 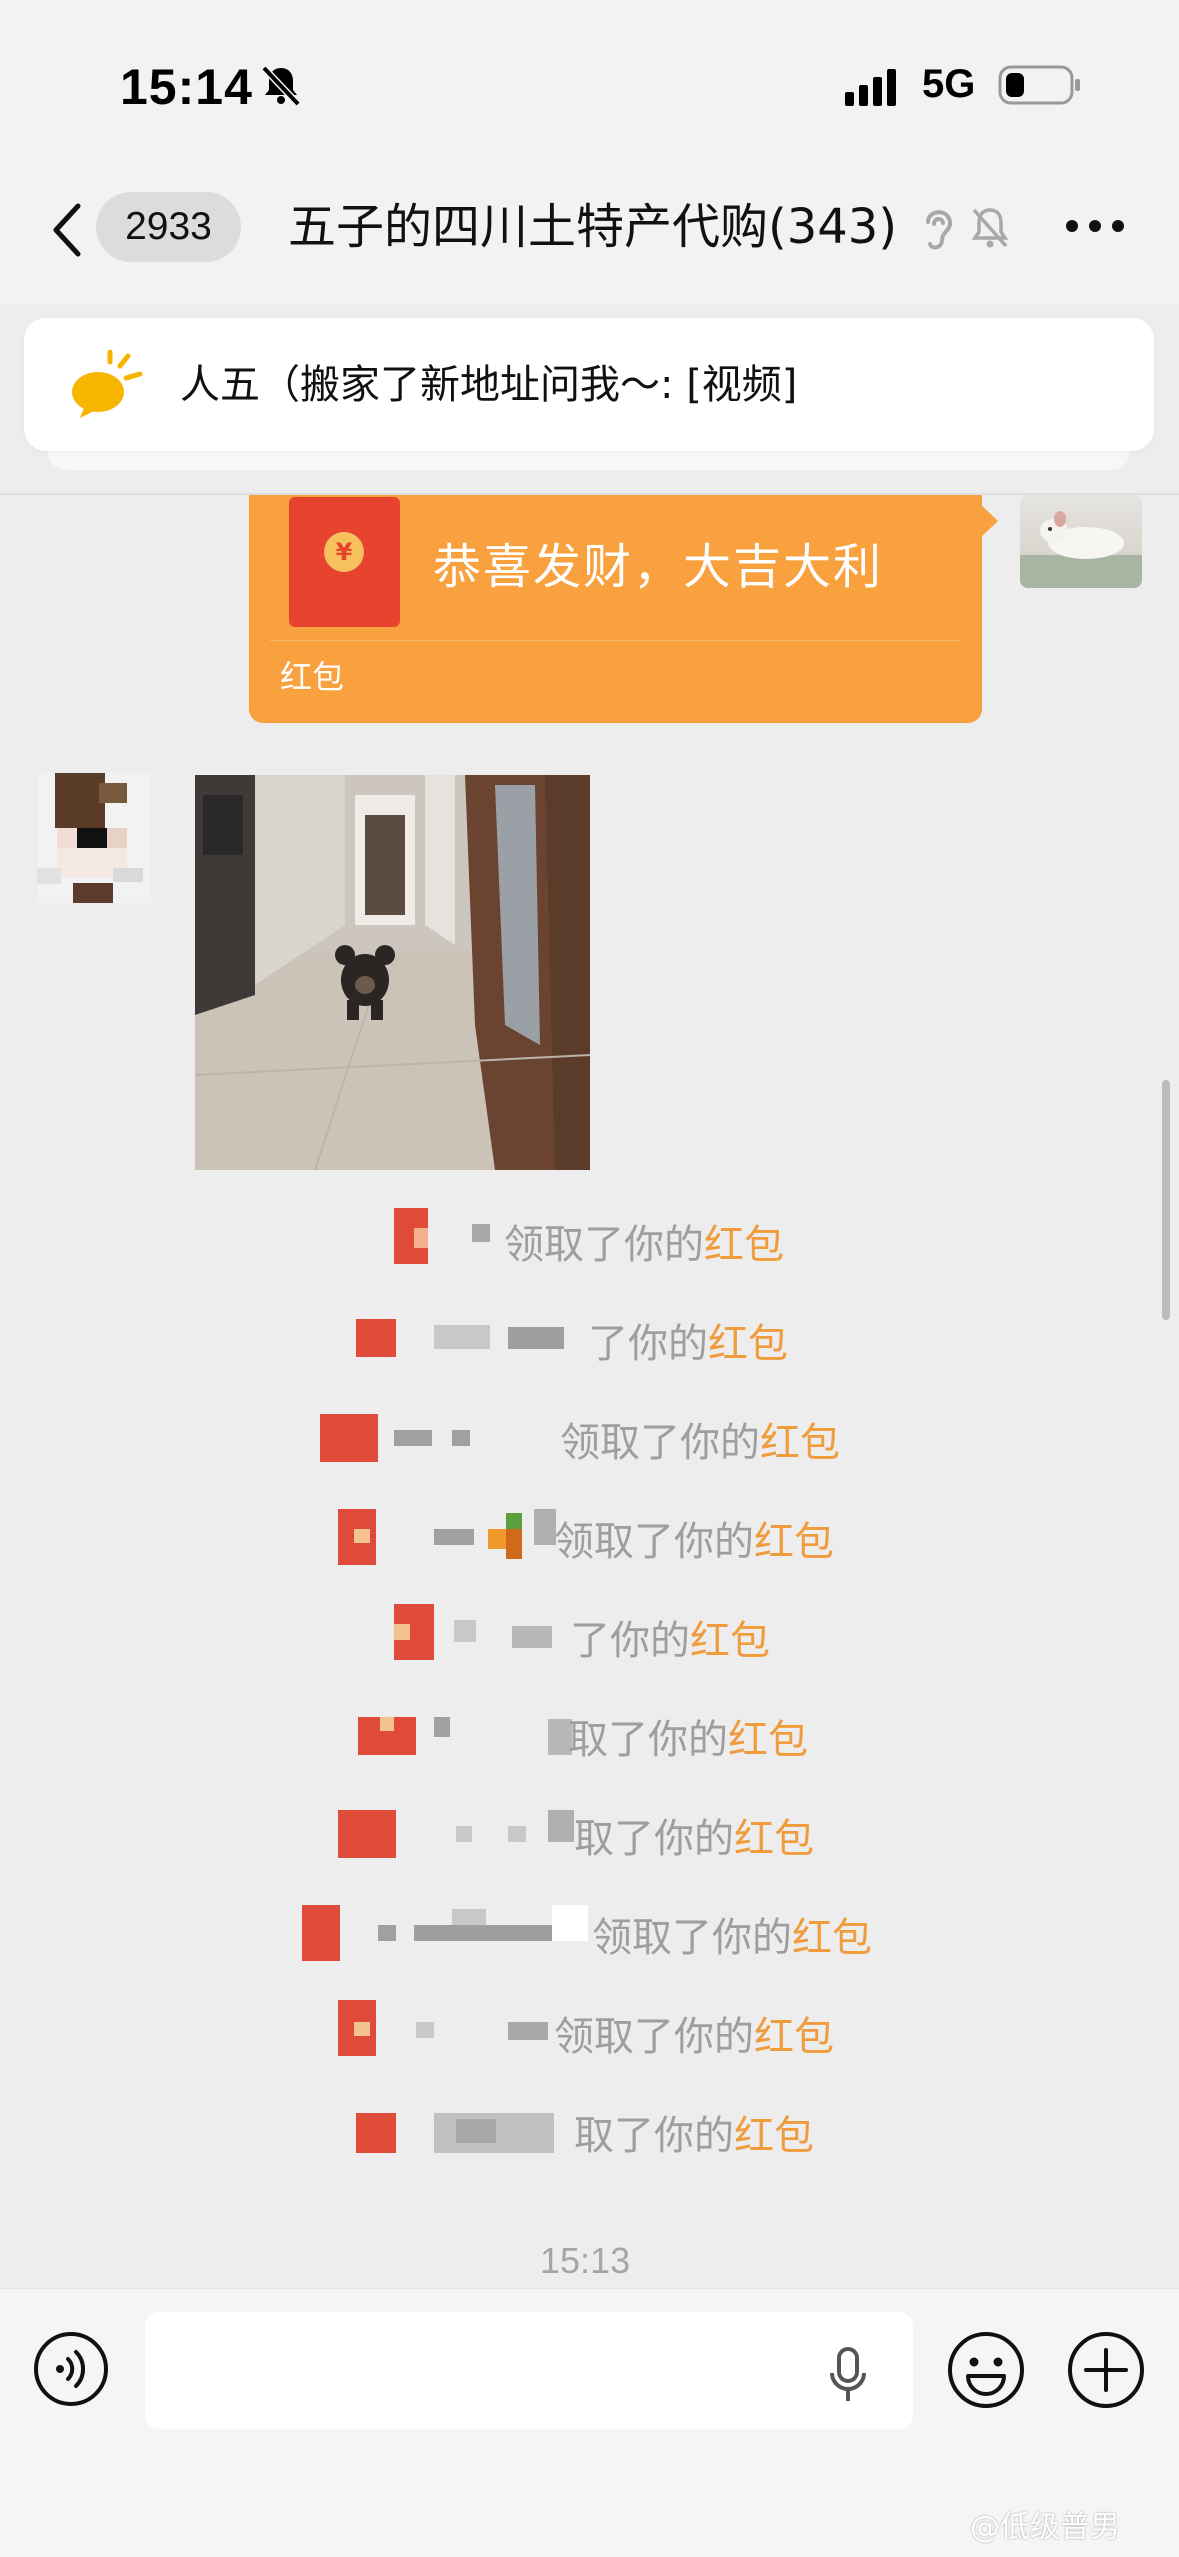 I want to click on watermark: @低级普男, so click(x=1045, y=2527).